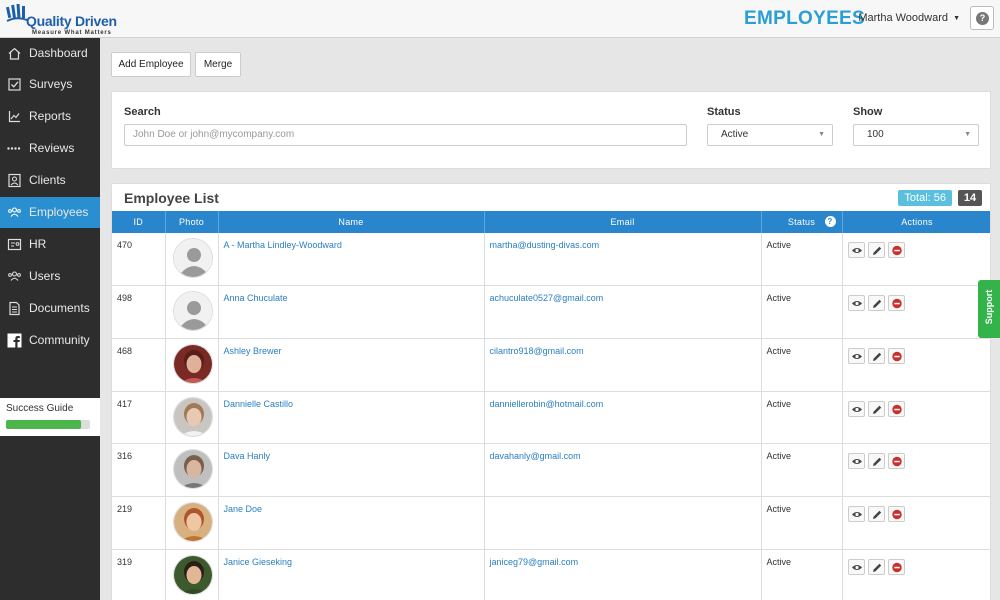 The height and width of the screenshot is (600, 1000). I want to click on employee-email-link, so click(623, 523).